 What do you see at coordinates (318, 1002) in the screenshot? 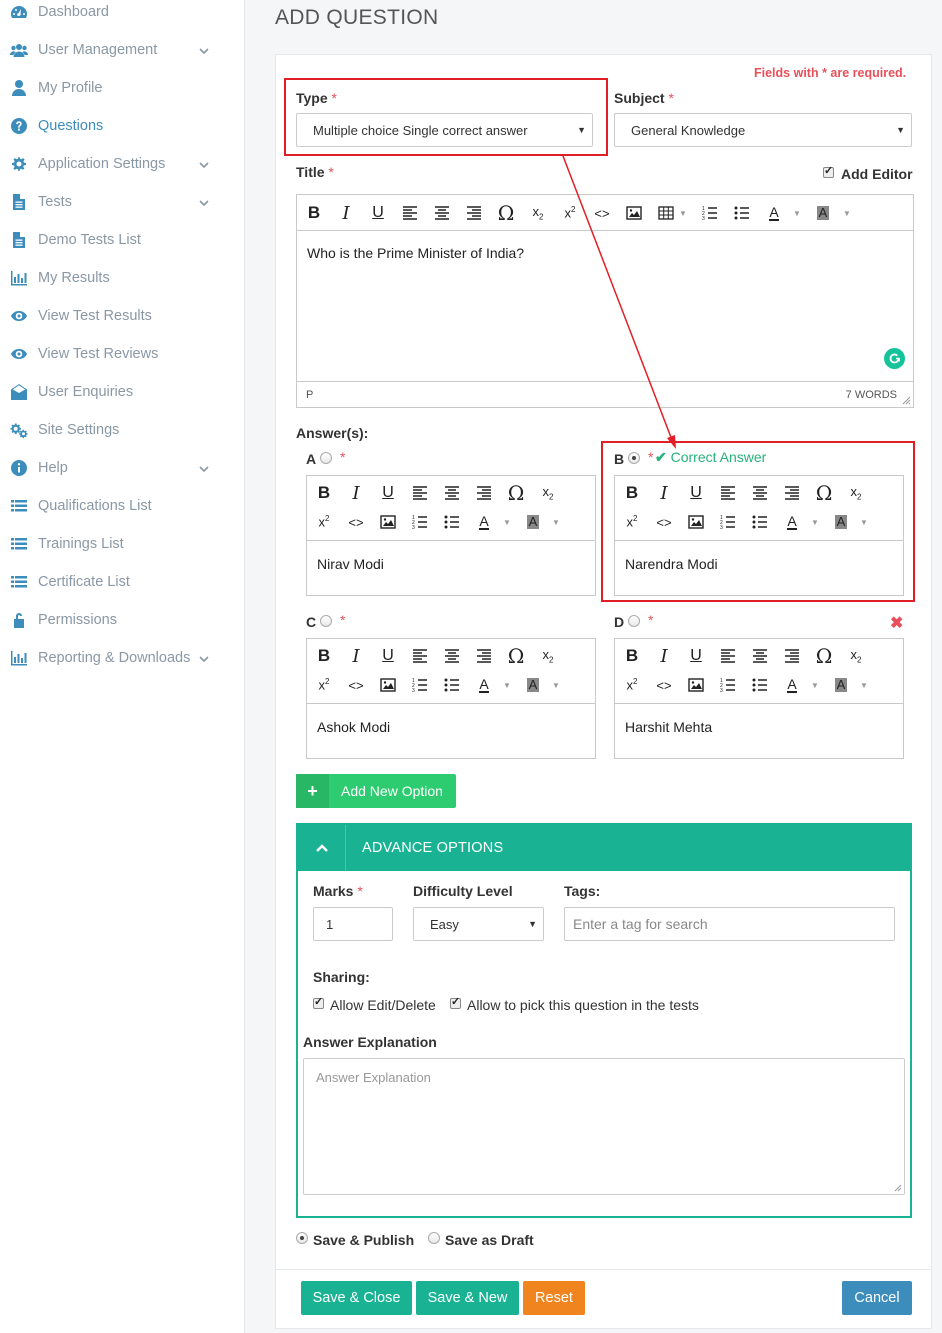
I see `allow-edit-checkbox` at bounding box center [318, 1002].